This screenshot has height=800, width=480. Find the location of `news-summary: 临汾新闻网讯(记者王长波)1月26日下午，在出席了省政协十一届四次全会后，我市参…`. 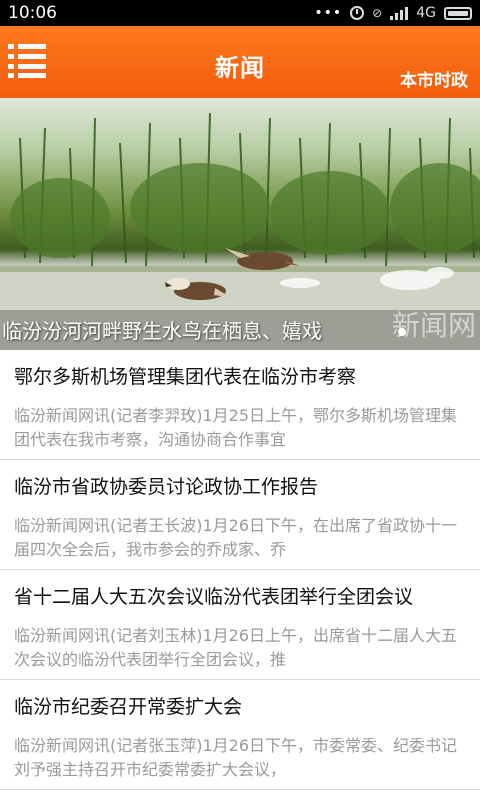

news-summary: 临汾新闻网讯(记者王长波)1月26日下午，在出席了省政协十一届四次全会后，我市参… is located at coordinates (236, 537).